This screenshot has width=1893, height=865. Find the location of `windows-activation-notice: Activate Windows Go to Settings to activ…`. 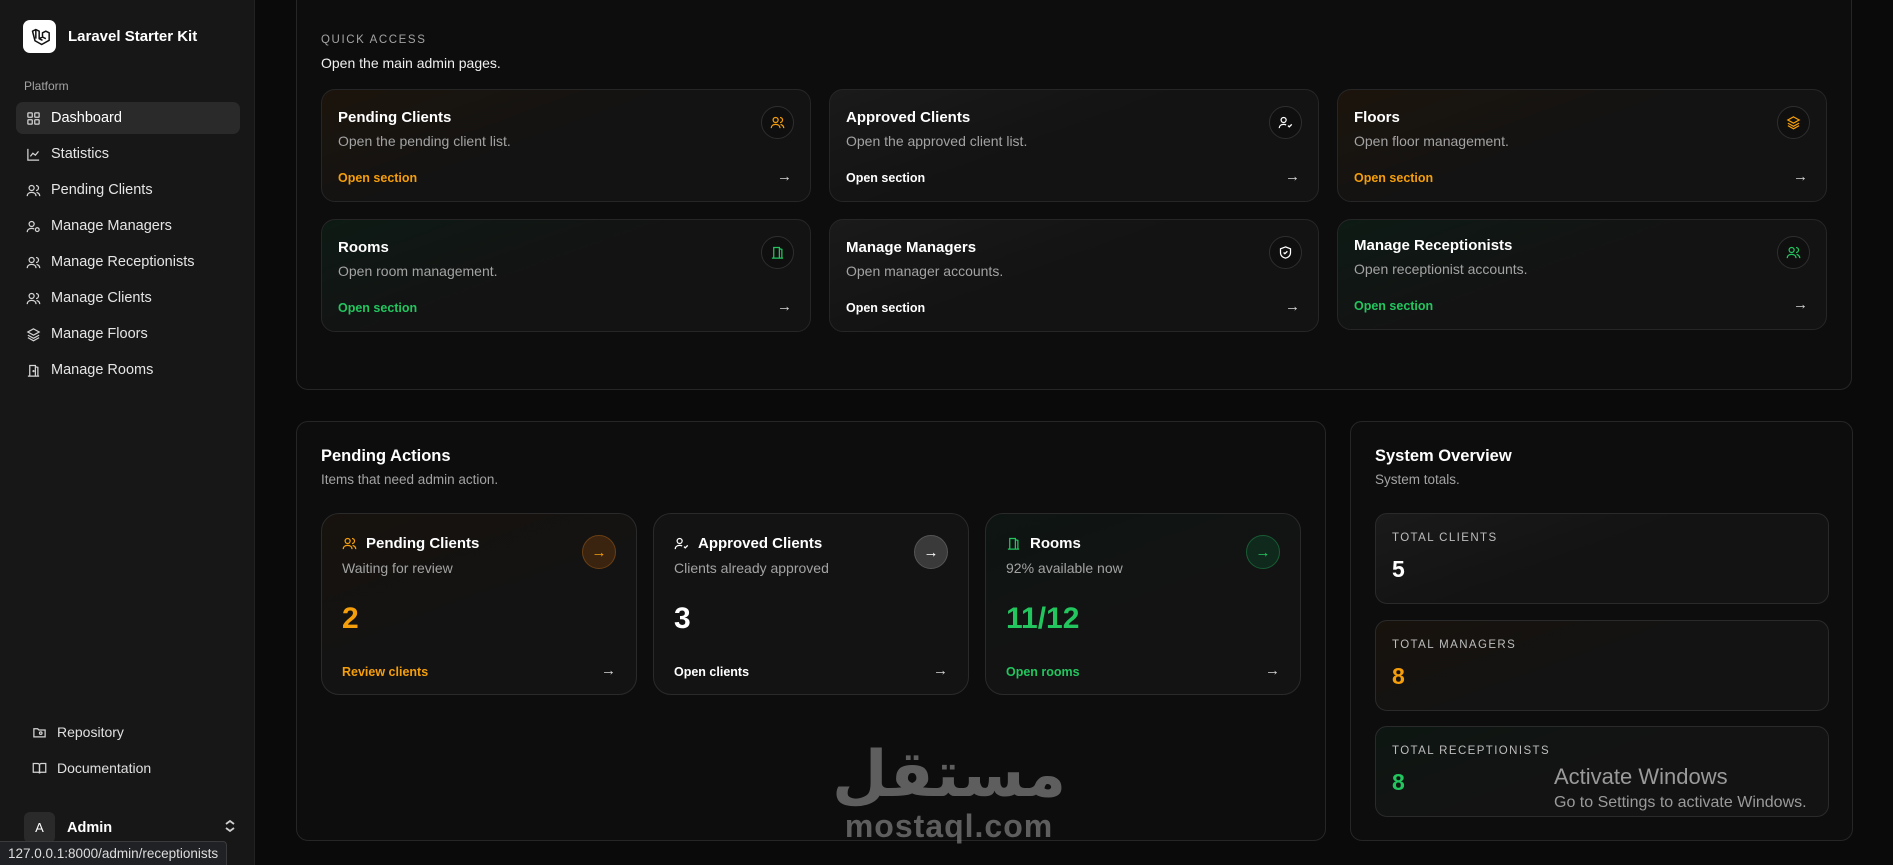

windows-activation-notice: Activate Windows Go to Settings to activ… is located at coordinates (1680, 788).